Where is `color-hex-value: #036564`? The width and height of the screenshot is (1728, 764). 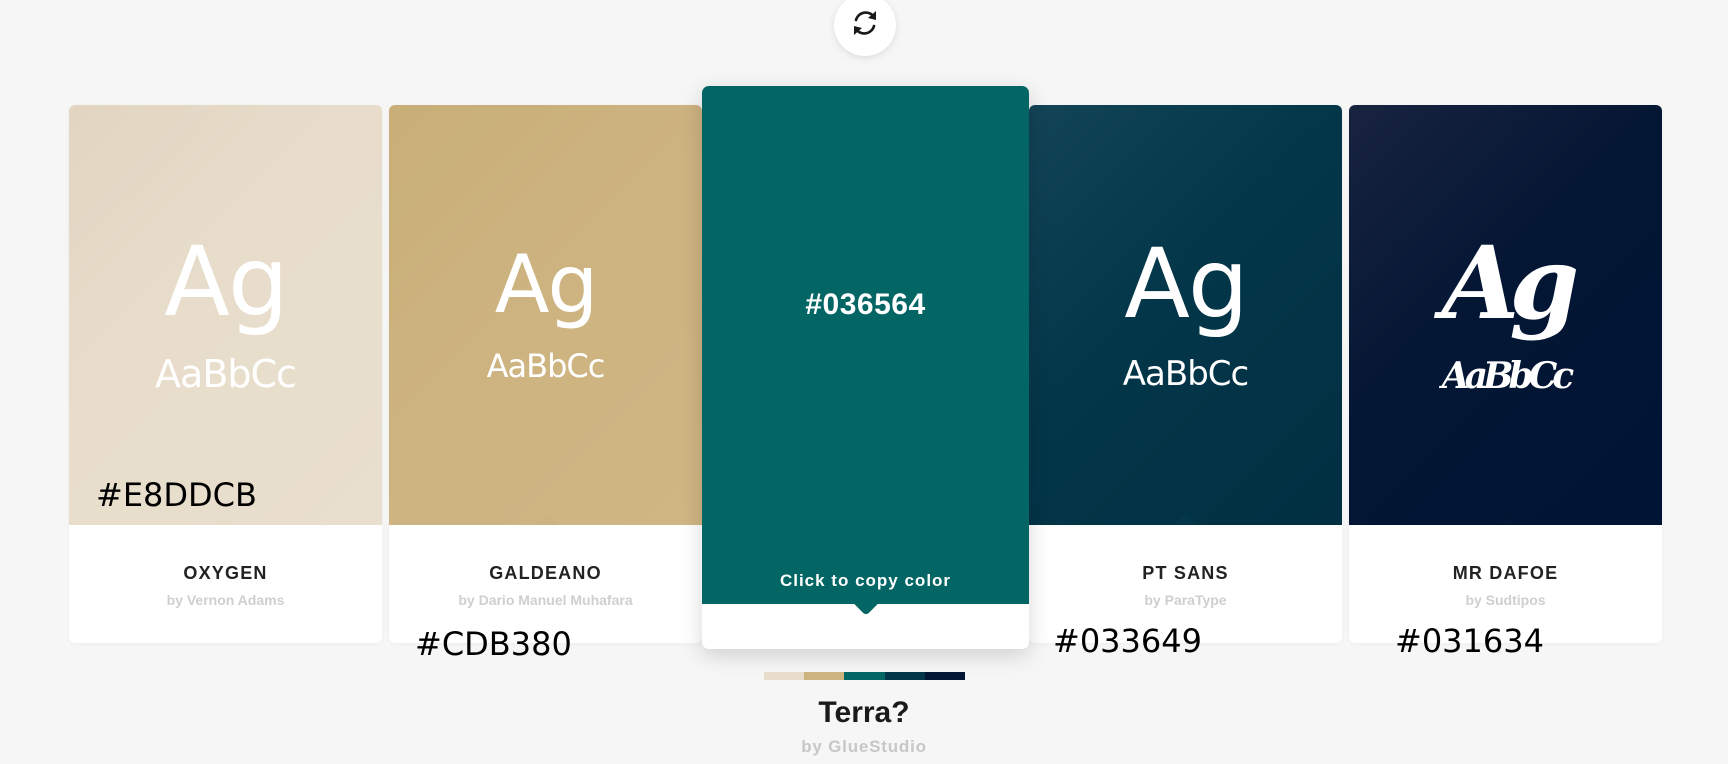
color-hex-value: #036564 is located at coordinates (865, 304).